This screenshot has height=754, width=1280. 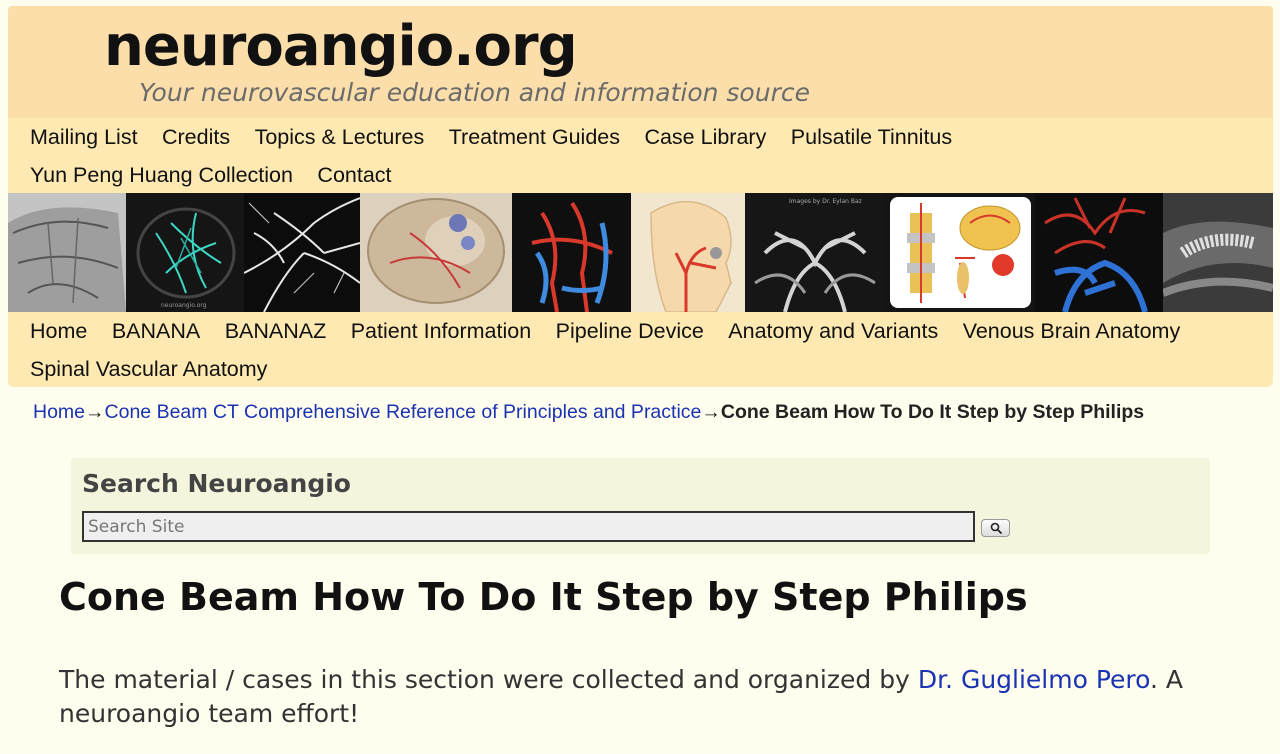 I want to click on nav-pulsatile-tinnitus: Pulsatile Tinnitus, so click(x=871, y=137).